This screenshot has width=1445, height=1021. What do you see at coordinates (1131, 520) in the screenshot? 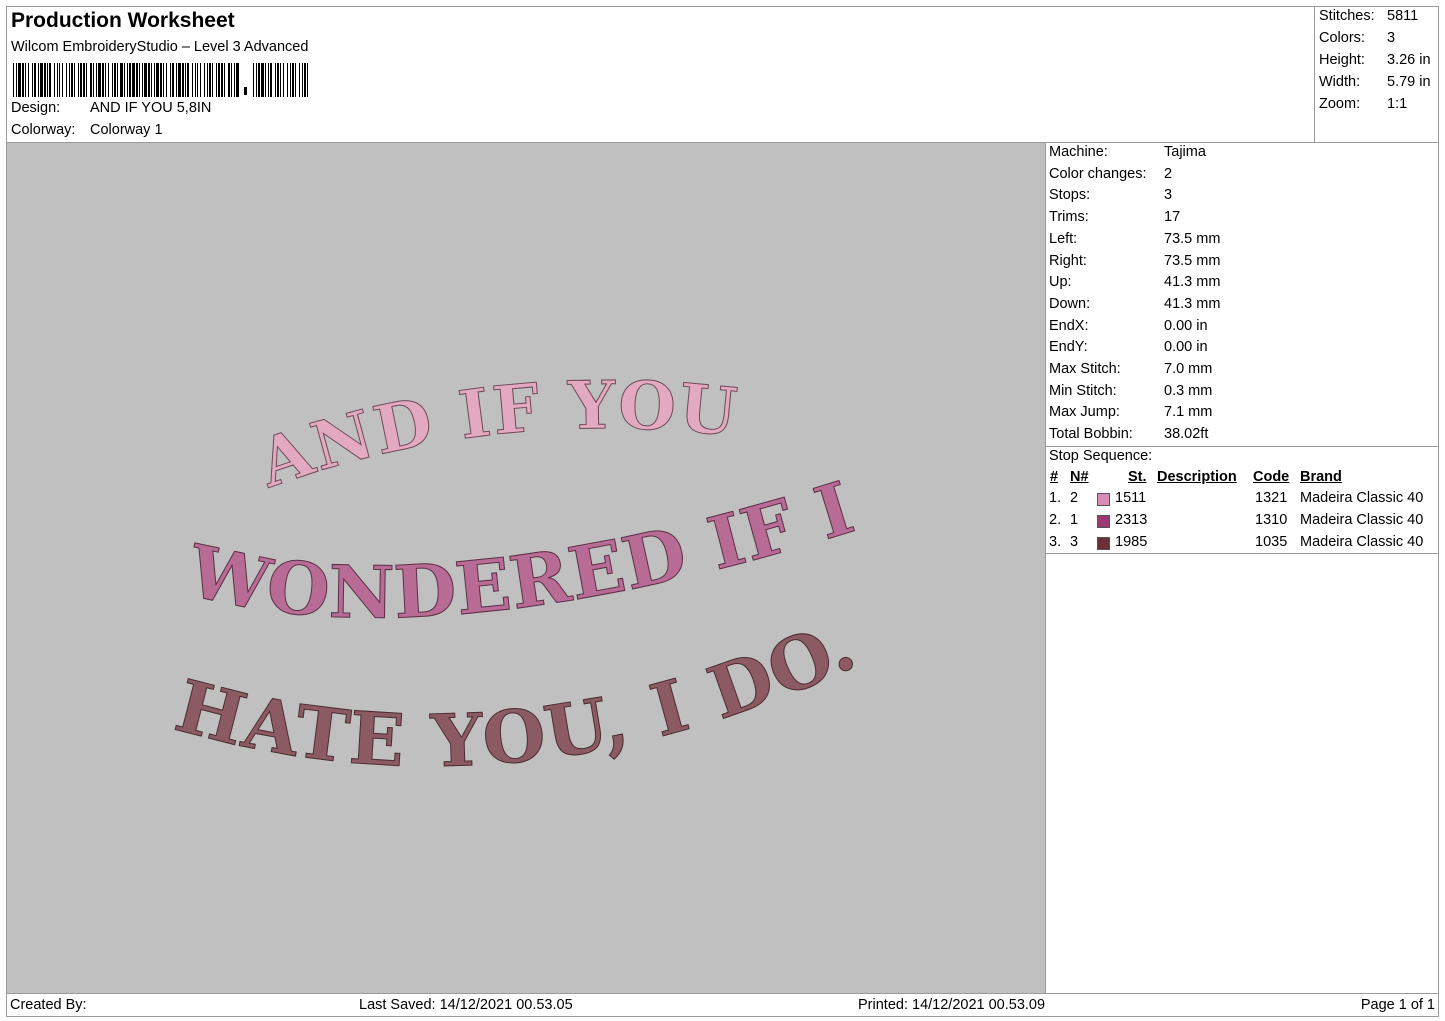
I see `stop-stitches: 2313` at bounding box center [1131, 520].